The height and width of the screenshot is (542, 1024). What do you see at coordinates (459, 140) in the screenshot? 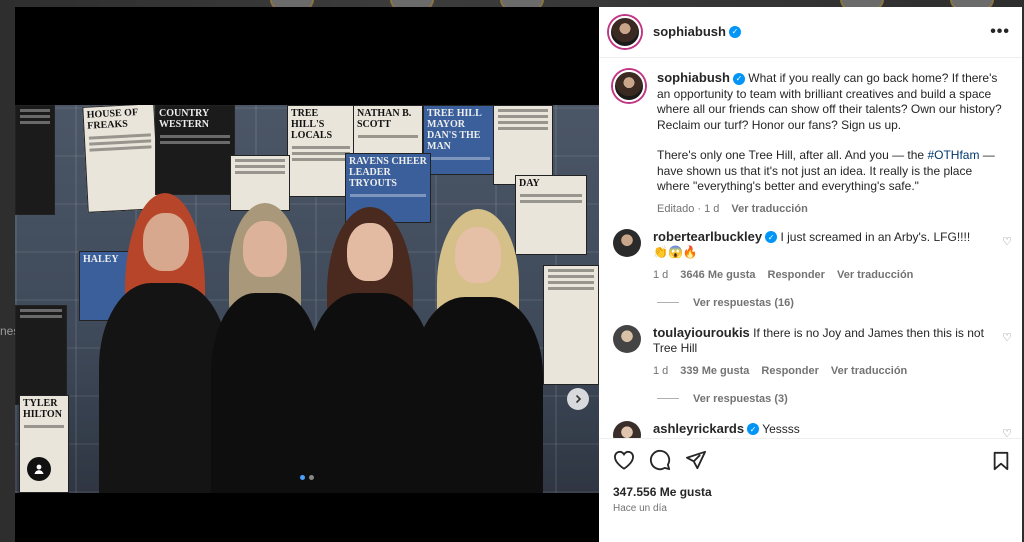
I see `poster: TREE HILL MAYOR DAN'S THE MAN` at bounding box center [459, 140].